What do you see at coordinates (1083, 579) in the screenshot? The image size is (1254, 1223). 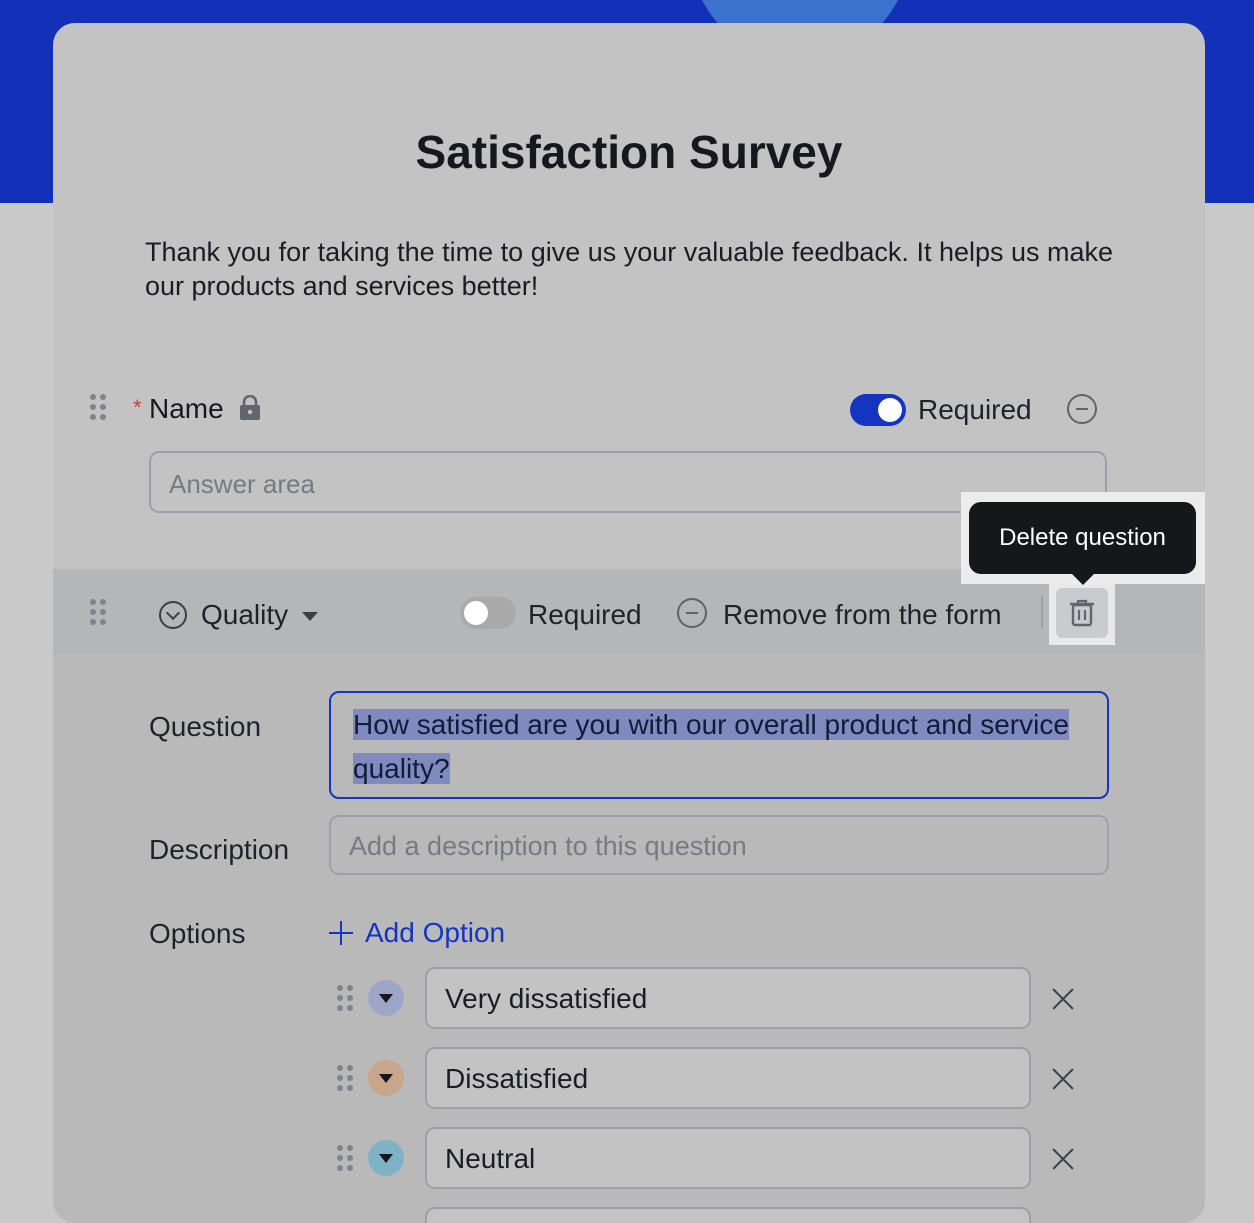 I see `tooltip-arrow` at bounding box center [1083, 579].